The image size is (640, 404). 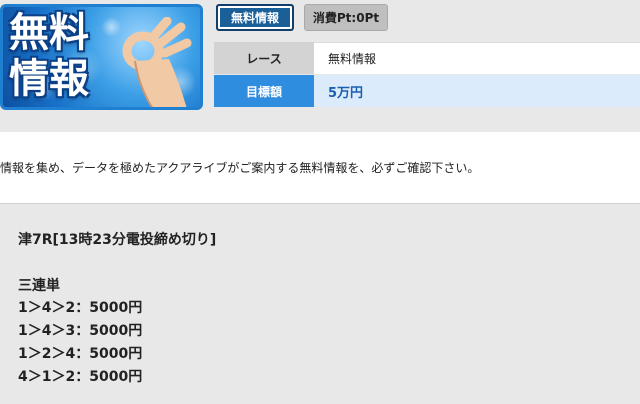 I want to click on race-label: レース, so click(x=264, y=58).